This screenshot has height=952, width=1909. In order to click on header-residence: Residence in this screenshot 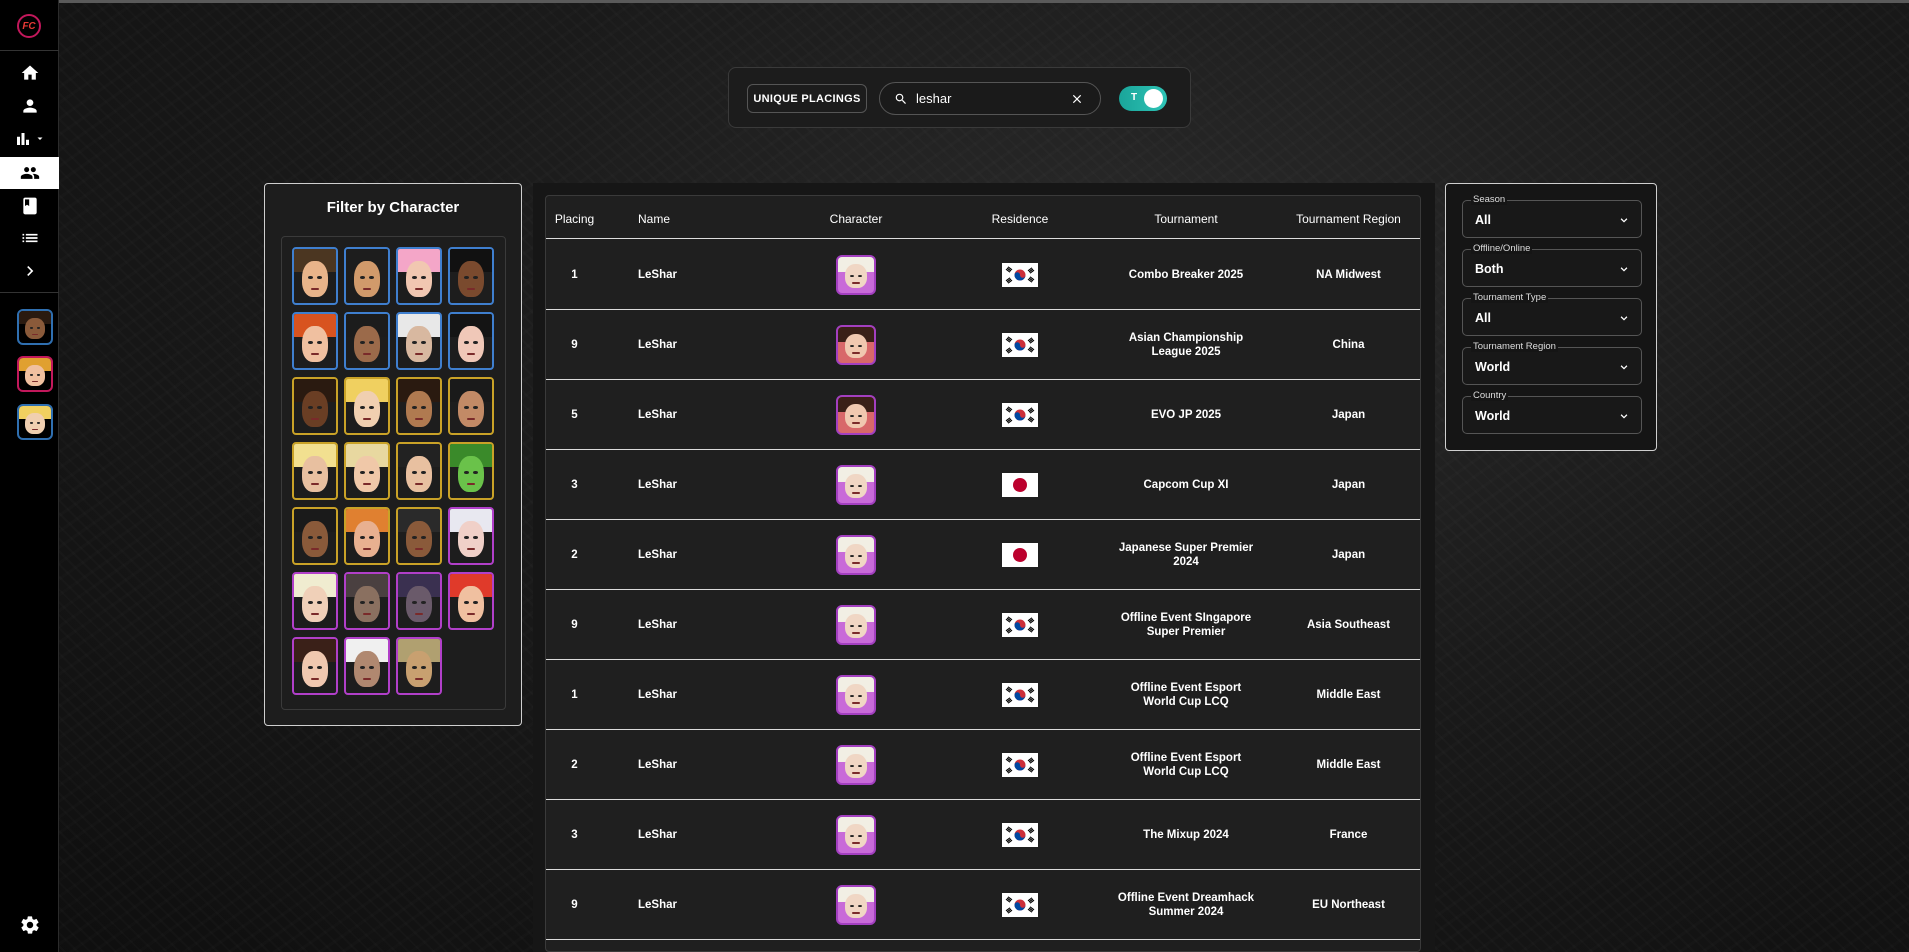, I will do `click(1020, 219)`.